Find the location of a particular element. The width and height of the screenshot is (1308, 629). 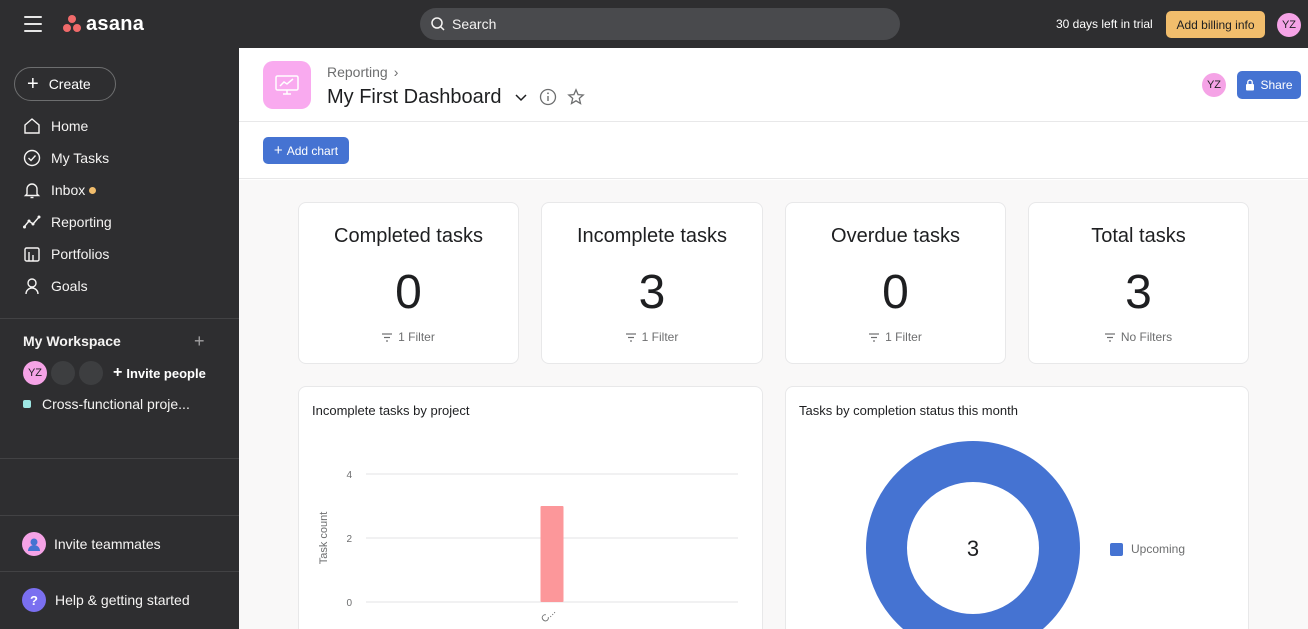

help-label: Help & getting started is located at coordinates (122, 600).